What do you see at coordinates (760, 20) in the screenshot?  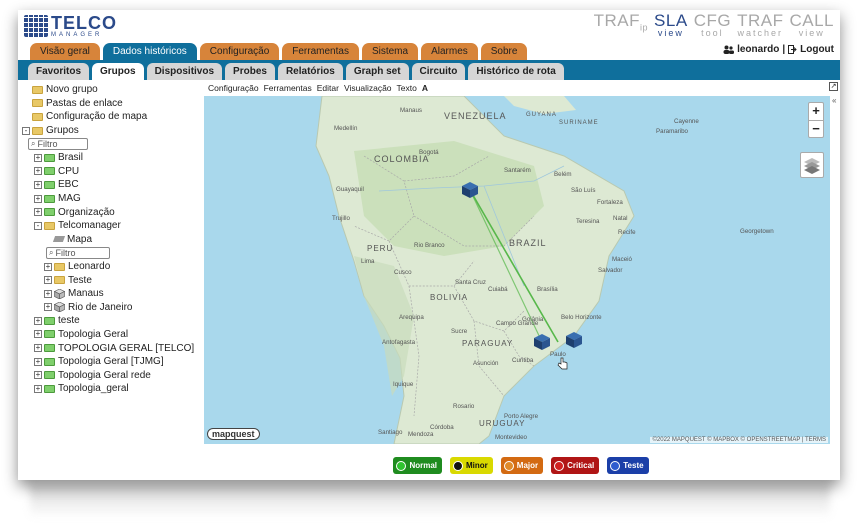 I see `product-name: TRAF` at bounding box center [760, 20].